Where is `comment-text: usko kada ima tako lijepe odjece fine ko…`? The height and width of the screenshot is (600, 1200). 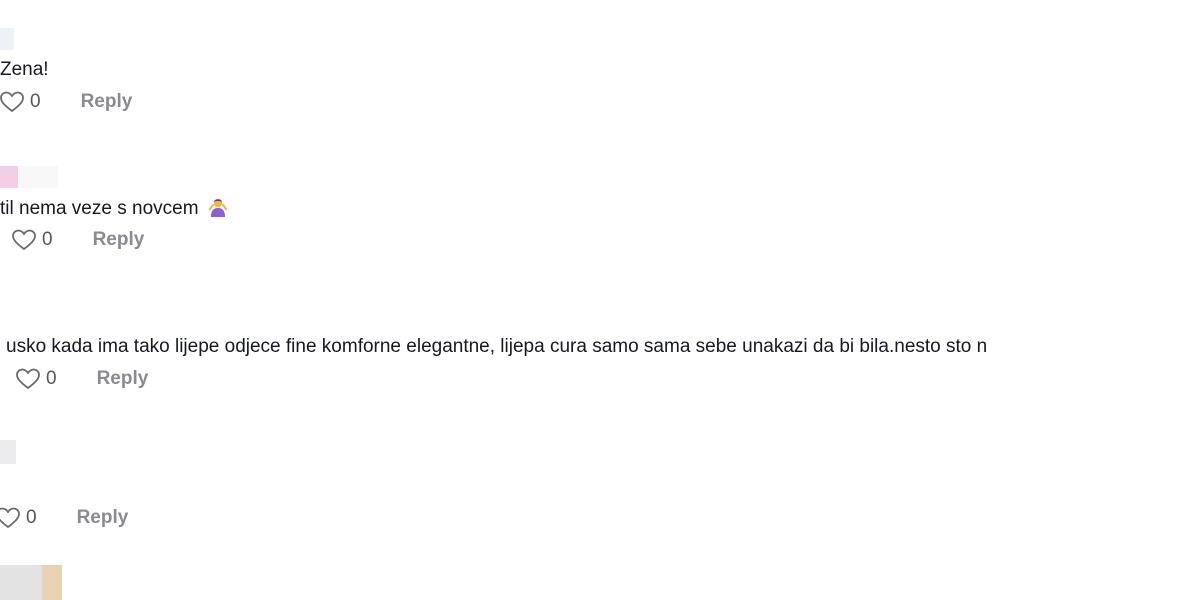
comment-text: usko kada ima tako lijepe odjece fine ko… is located at coordinates (497, 346).